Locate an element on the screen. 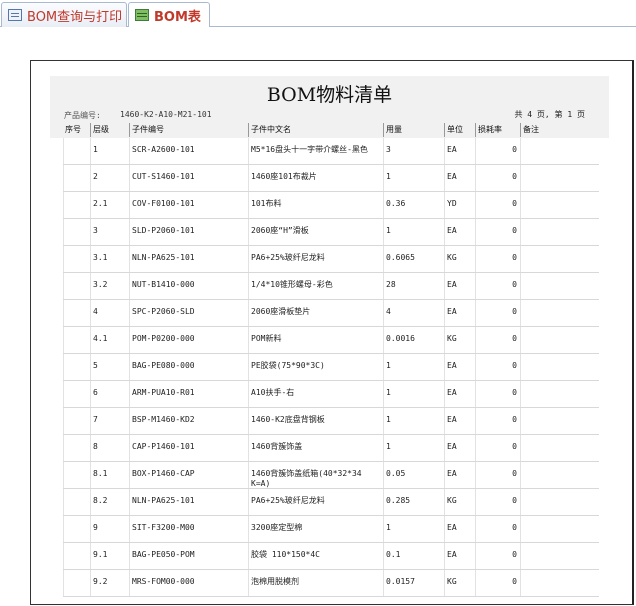 The height and width of the screenshot is (606, 636). table-row: 9 SIT-F3200-M00 3200座定型棉 1 EA 0 is located at coordinates (331, 529).